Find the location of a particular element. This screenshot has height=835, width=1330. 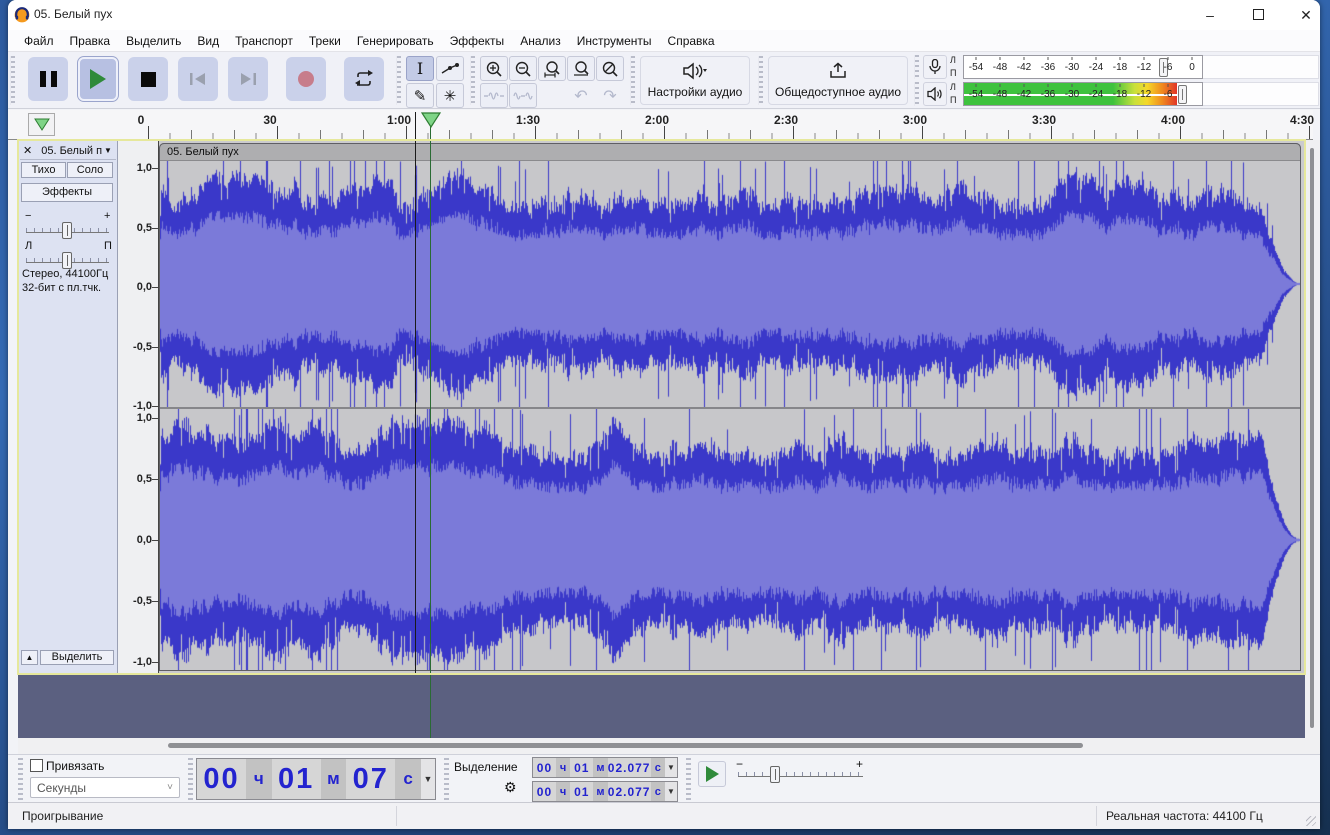

track-close-button: ✕ is located at coordinates (27, 150).